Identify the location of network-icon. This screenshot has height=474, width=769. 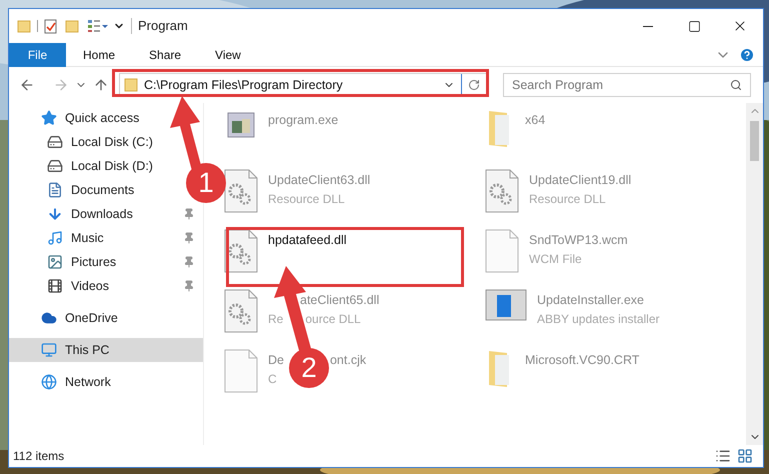
(49, 382).